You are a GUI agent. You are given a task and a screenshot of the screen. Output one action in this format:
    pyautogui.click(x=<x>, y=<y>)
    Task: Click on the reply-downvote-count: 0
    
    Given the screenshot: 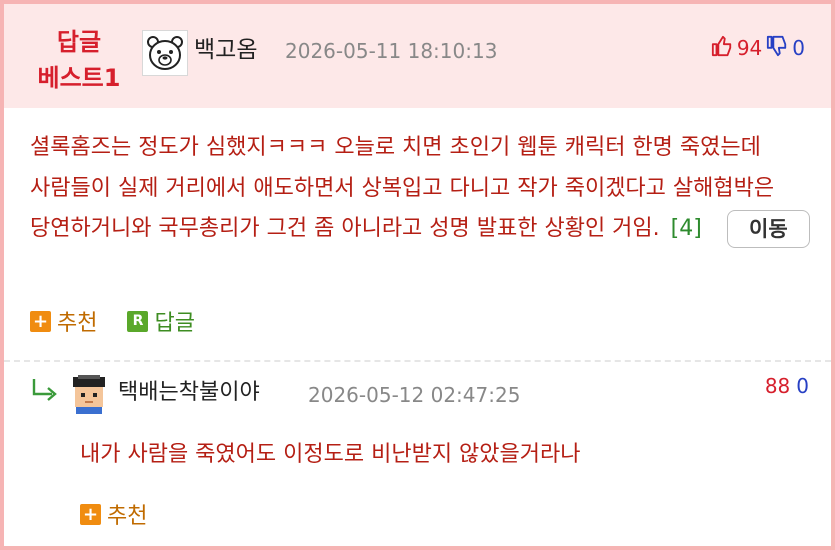 What is the action you would take?
    pyautogui.click(x=802, y=386)
    